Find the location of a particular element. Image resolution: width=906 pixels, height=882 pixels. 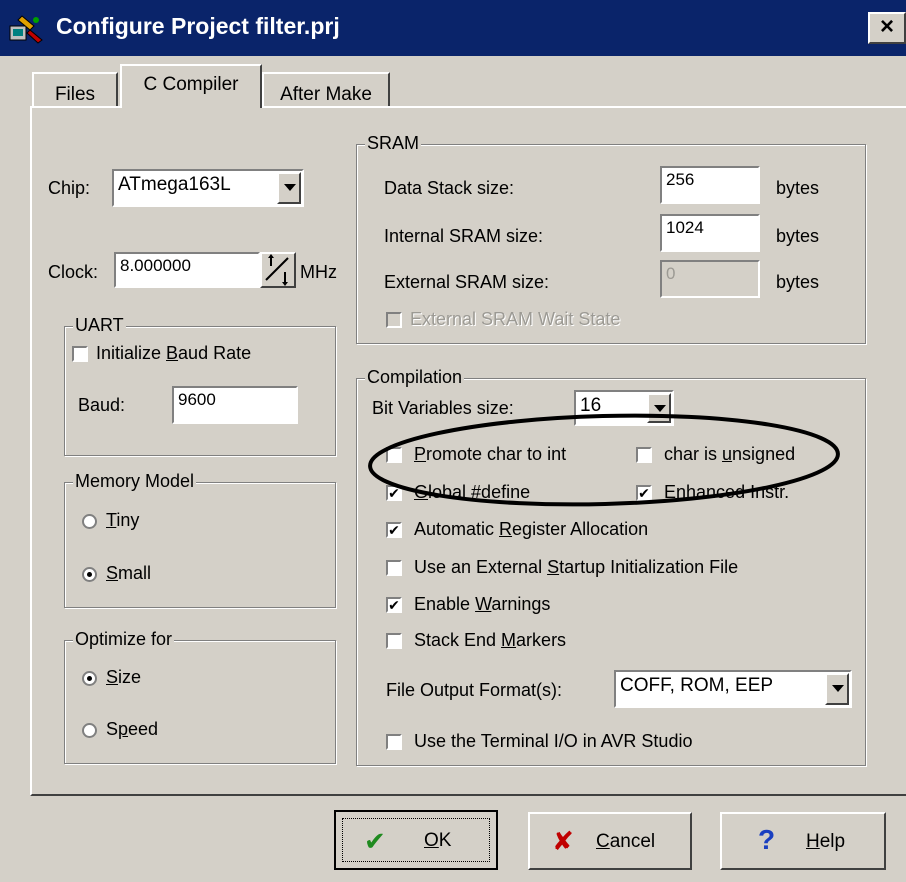

memory-model-group: Memory Model is located at coordinates (200, 539).